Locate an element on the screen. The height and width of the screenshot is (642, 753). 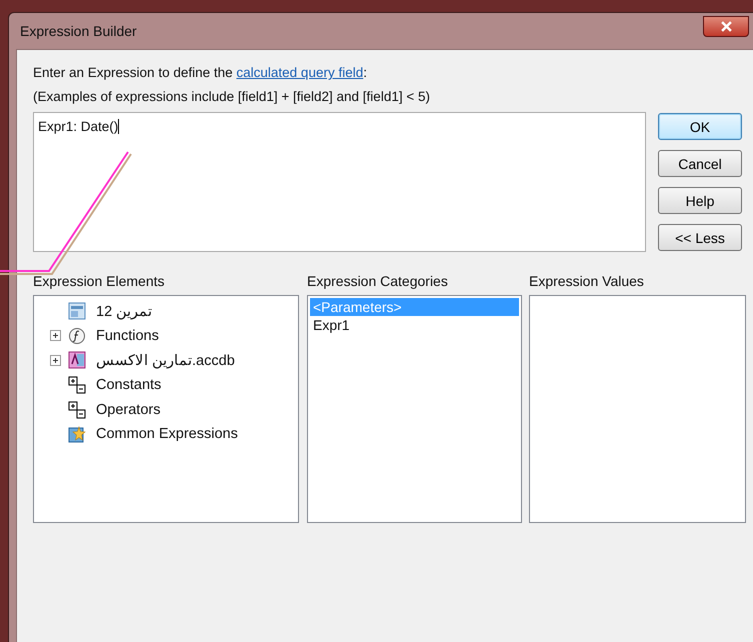
close-icon is located at coordinates (726, 26).